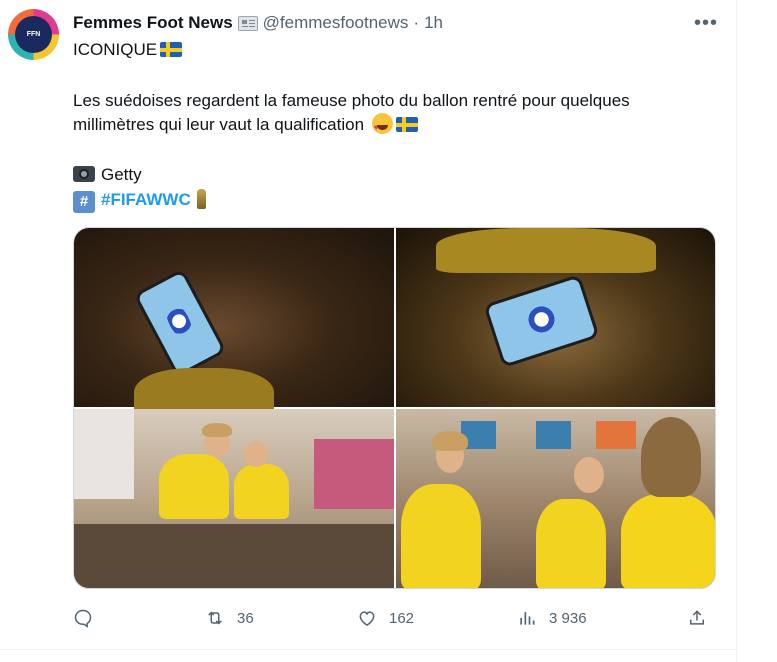  Describe the element at coordinates (115, 49) in the screenshot. I see `tweet-text-iconique: ICONIQUE` at that location.